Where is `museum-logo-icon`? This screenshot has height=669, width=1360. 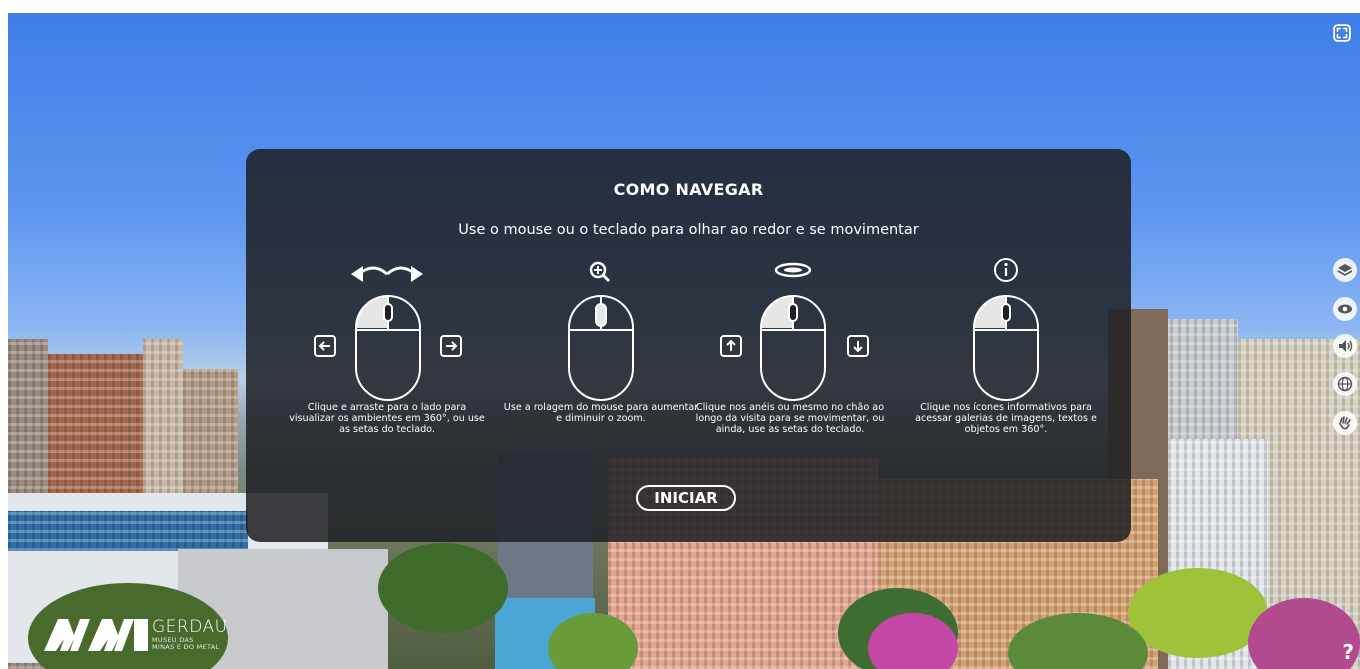 museum-logo-icon is located at coordinates (96, 635).